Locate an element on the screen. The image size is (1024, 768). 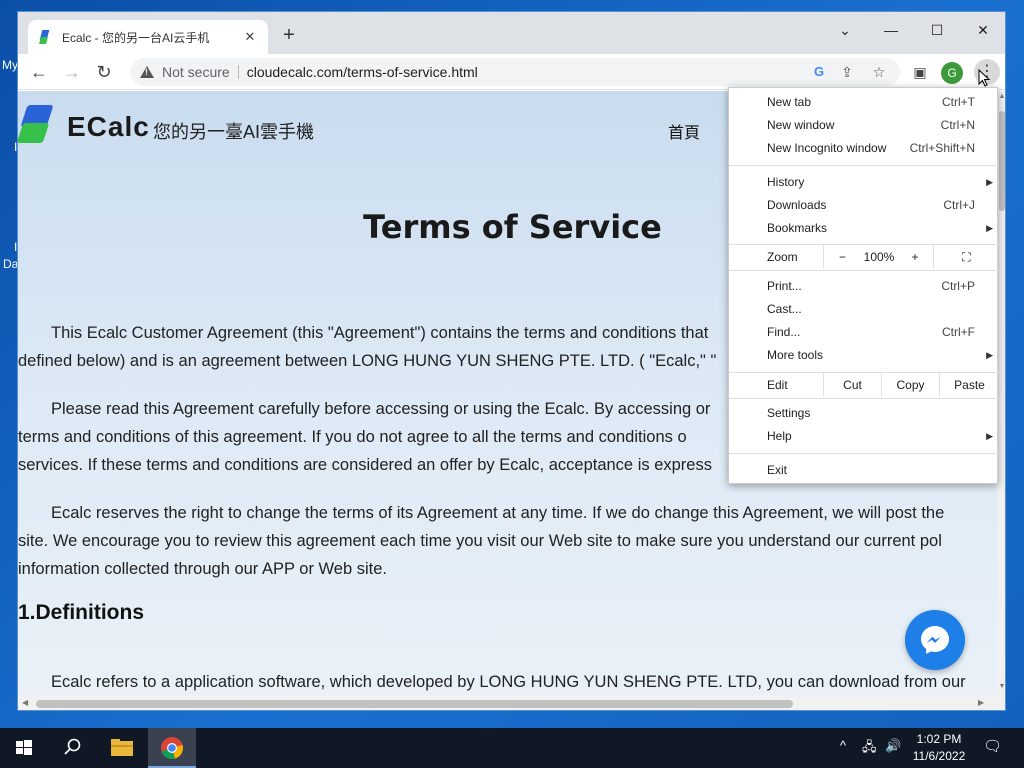
chrome-taskbar-button is located at coordinates (172, 748).